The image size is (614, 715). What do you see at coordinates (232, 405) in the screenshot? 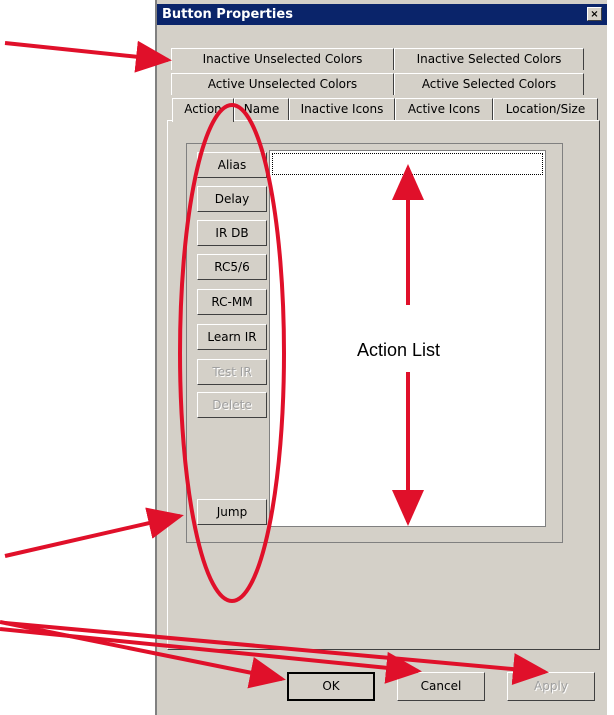
I see `delete-button: Delete` at bounding box center [232, 405].